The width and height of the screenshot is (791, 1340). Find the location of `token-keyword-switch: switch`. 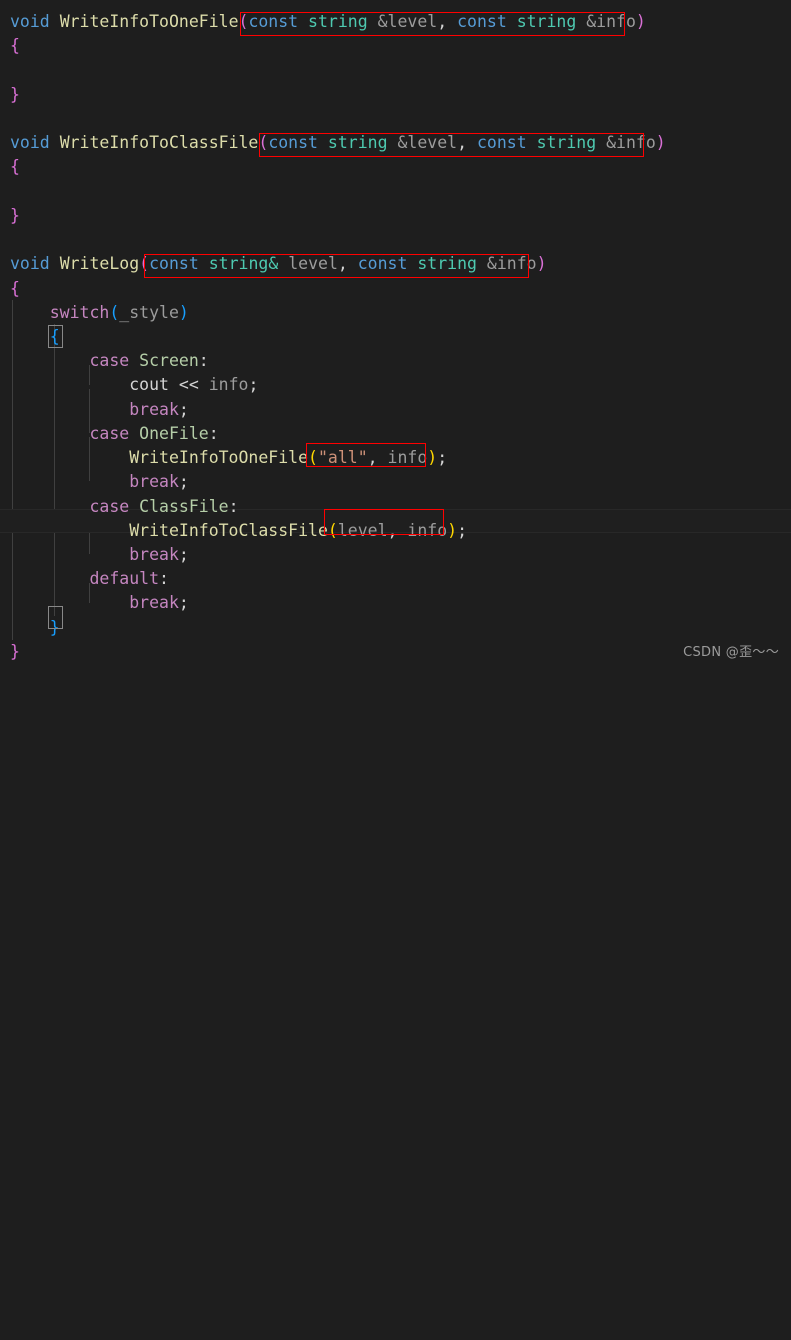

token-keyword-switch: switch is located at coordinates (79, 312).